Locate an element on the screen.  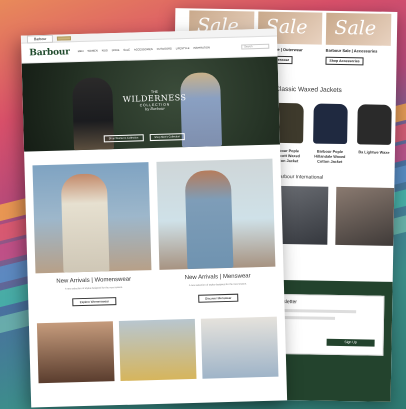
nav-item: Women is located at coordinates (92, 51).